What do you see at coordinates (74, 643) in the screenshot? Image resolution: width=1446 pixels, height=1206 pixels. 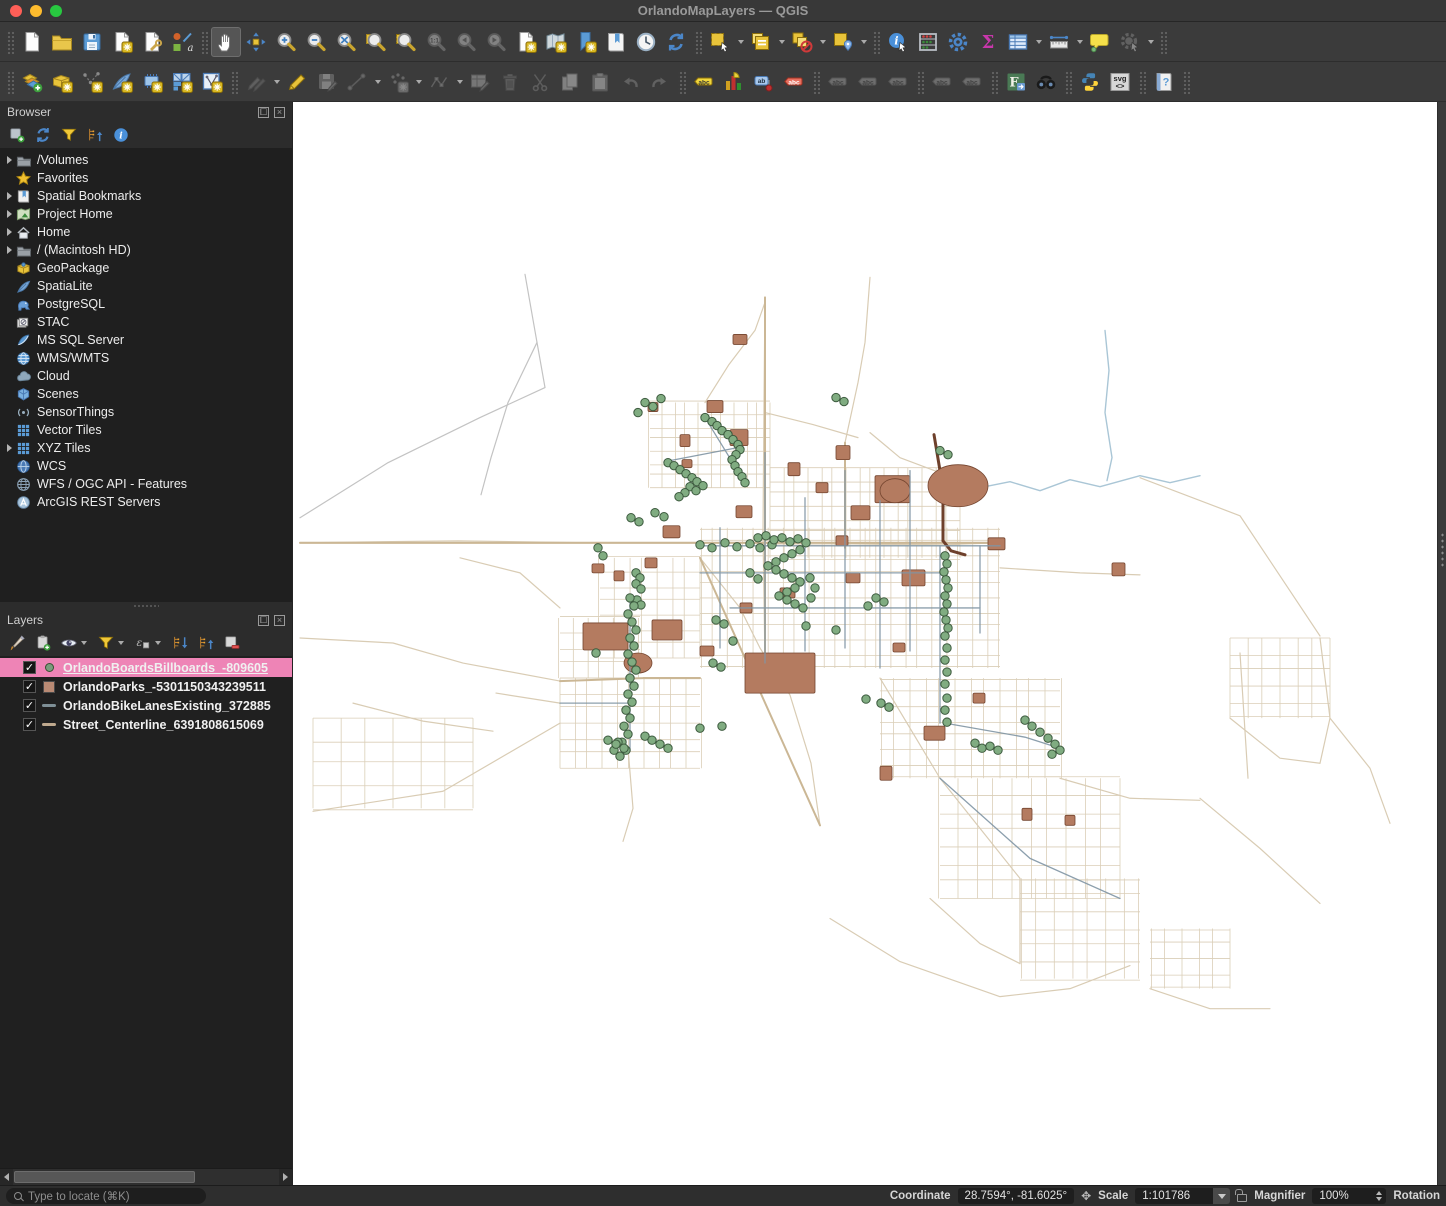 I see `manage-map-themes-button` at bounding box center [74, 643].